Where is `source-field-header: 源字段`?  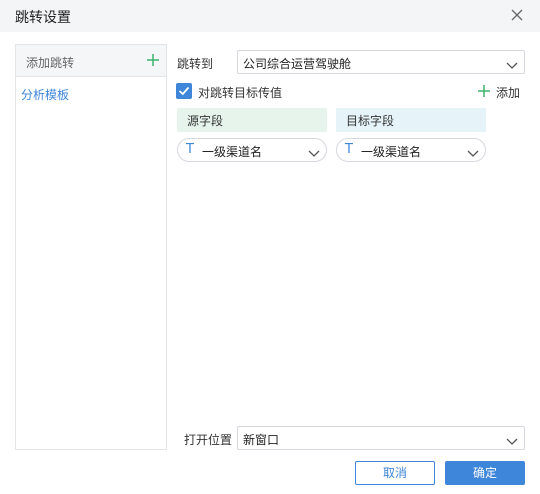
source-field-header: 源字段 is located at coordinates (252, 120).